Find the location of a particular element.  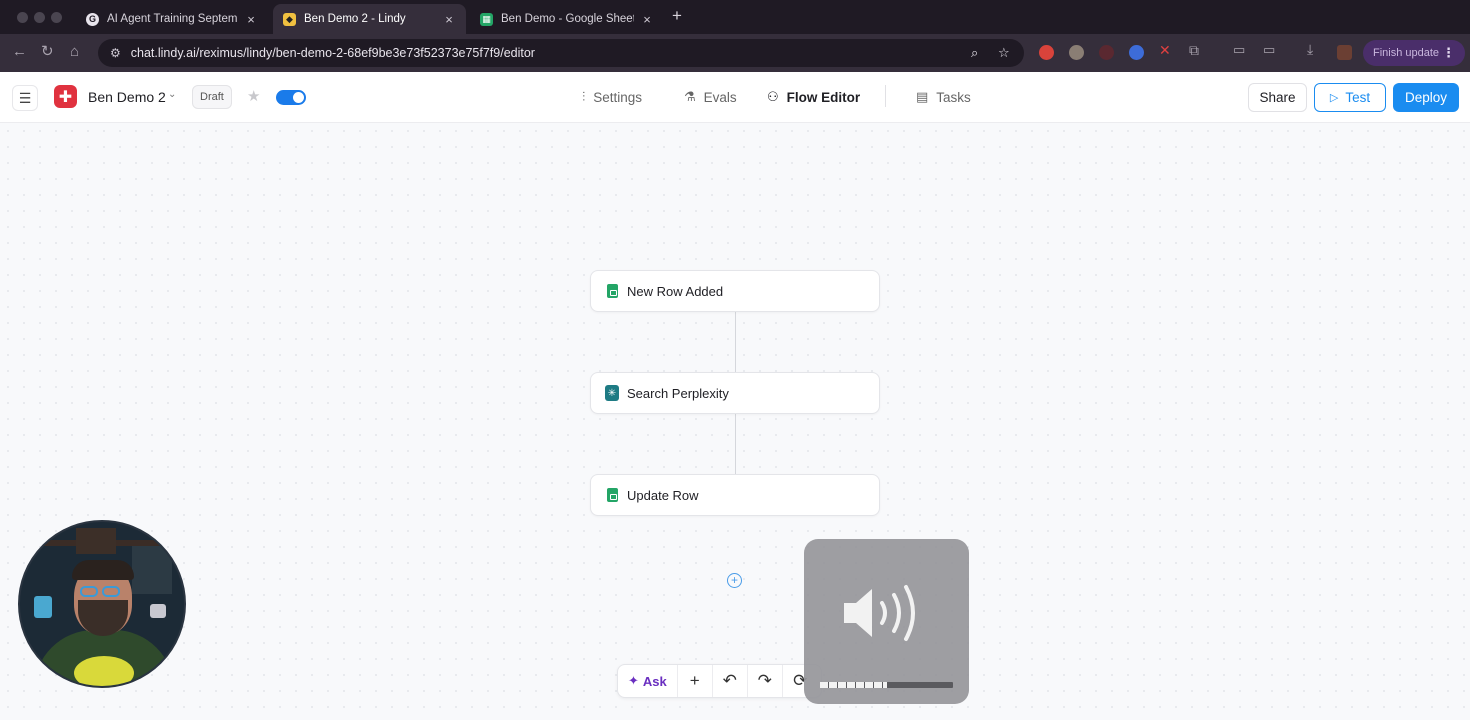

browser-tab-training: G AI Agent Training September × is located at coordinates (172, 19).